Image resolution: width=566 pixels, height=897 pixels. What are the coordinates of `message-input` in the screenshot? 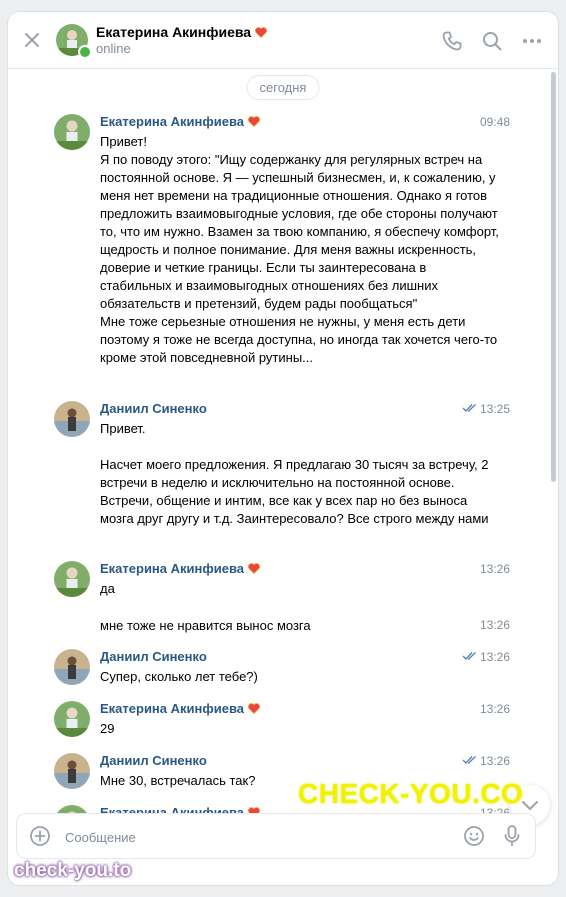 It's located at (255, 837).